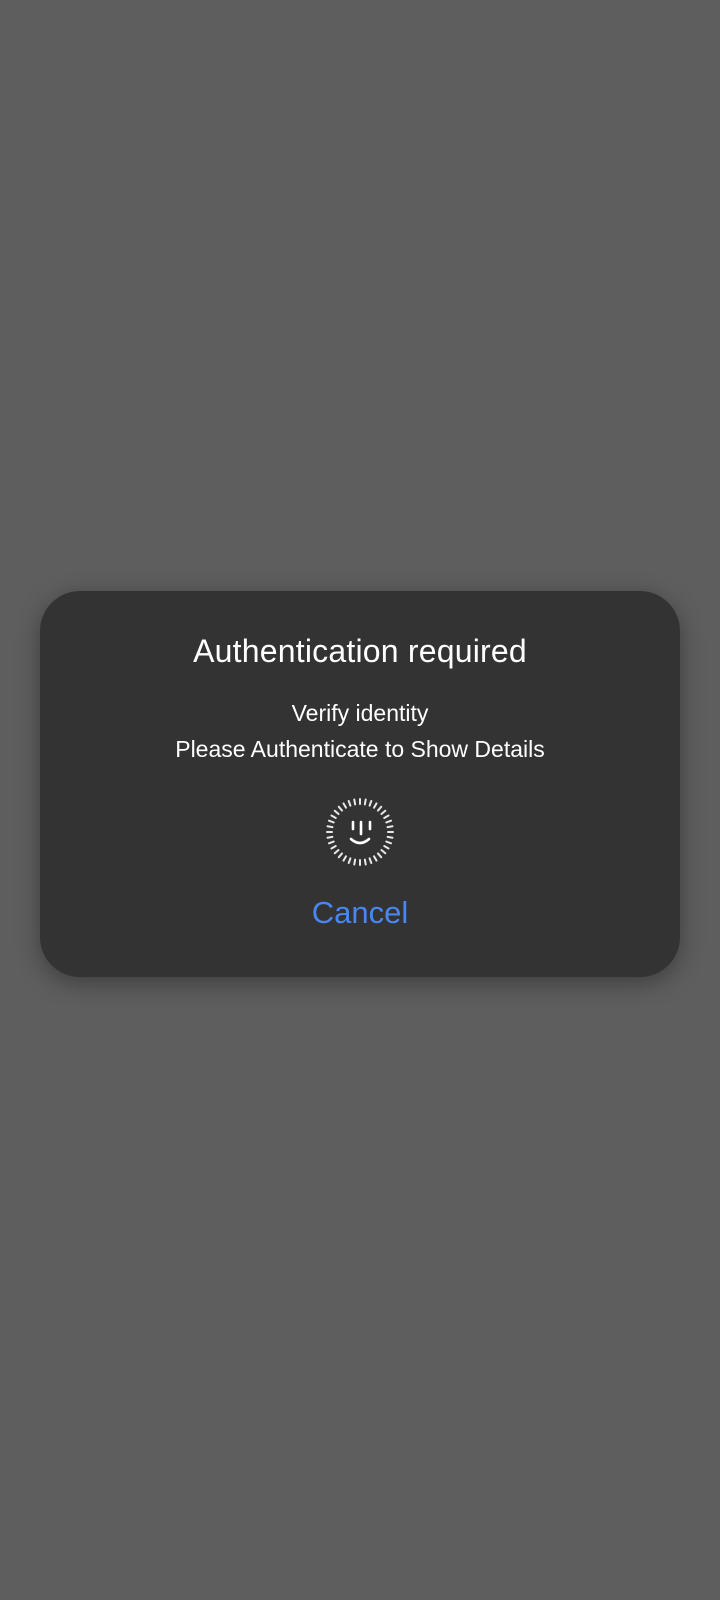 This screenshot has height=1600, width=720. Describe the element at coordinates (360, 913) in the screenshot. I see `cancel-button: Cancel` at that location.